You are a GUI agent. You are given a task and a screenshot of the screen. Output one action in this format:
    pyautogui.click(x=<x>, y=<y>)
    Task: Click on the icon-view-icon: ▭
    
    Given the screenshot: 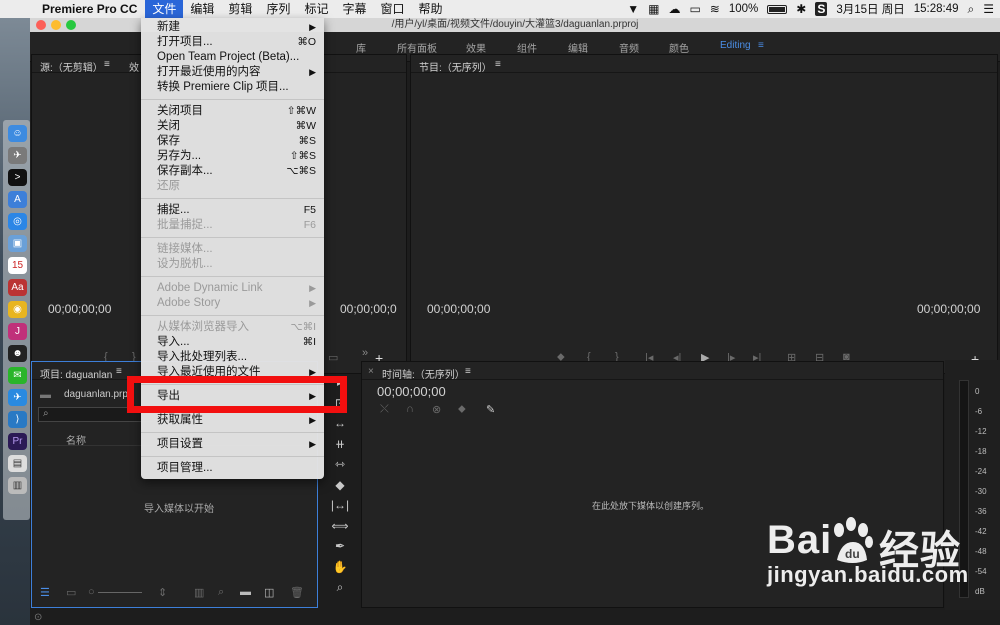 What is the action you would take?
    pyautogui.click(x=71, y=592)
    